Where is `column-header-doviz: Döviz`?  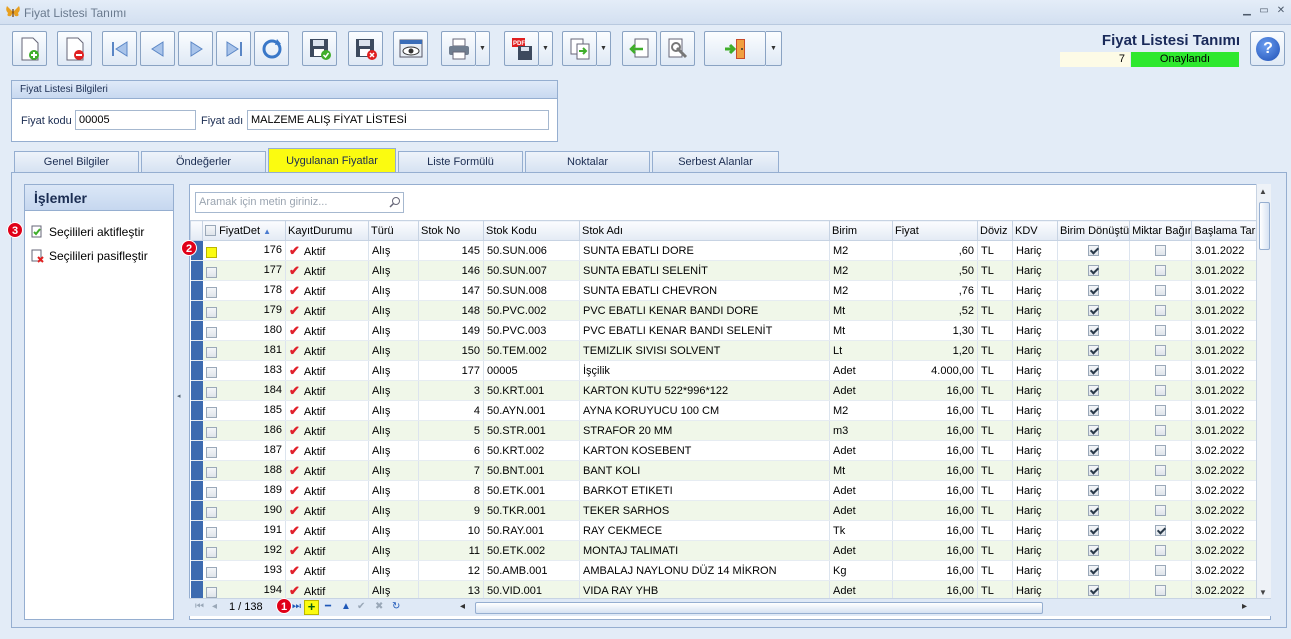 column-header-doviz: Döviz is located at coordinates (995, 230).